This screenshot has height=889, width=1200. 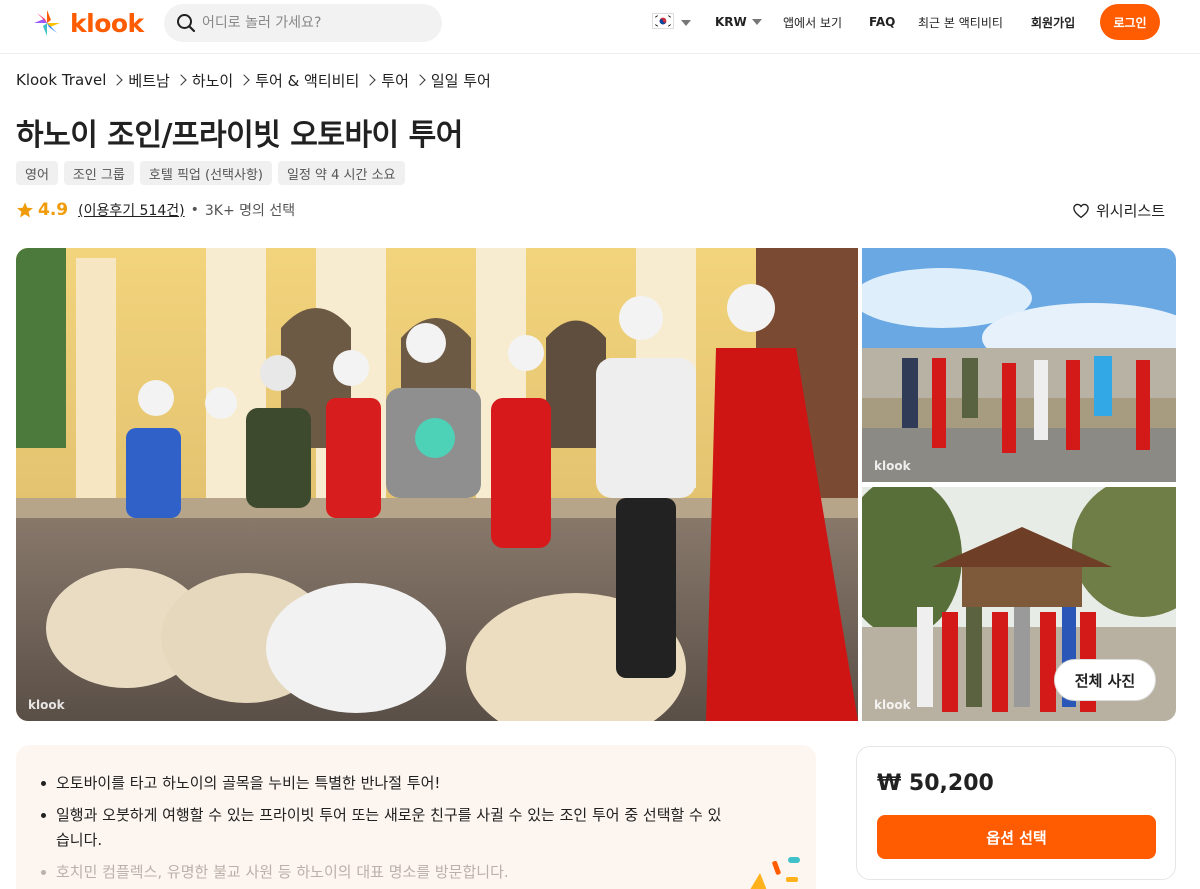 What do you see at coordinates (1053, 22) in the screenshot?
I see `signup-link: 회원가입` at bounding box center [1053, 22].